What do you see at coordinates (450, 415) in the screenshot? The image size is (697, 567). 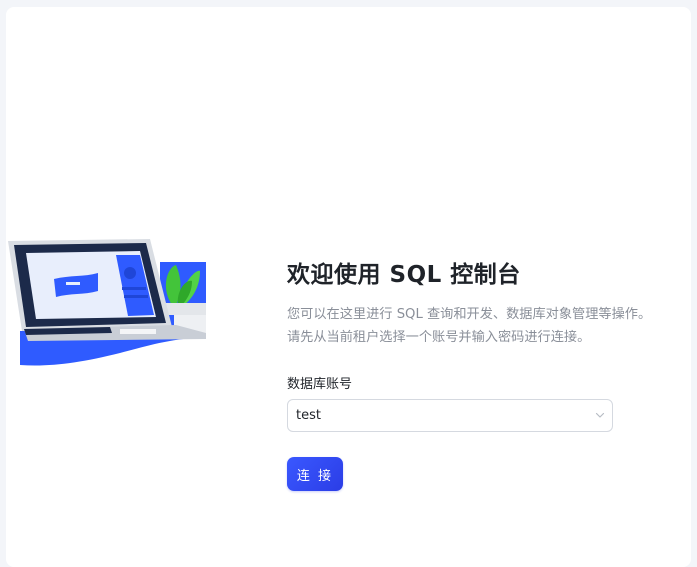 I see `account-select: test` at bounding box center [450, 415].